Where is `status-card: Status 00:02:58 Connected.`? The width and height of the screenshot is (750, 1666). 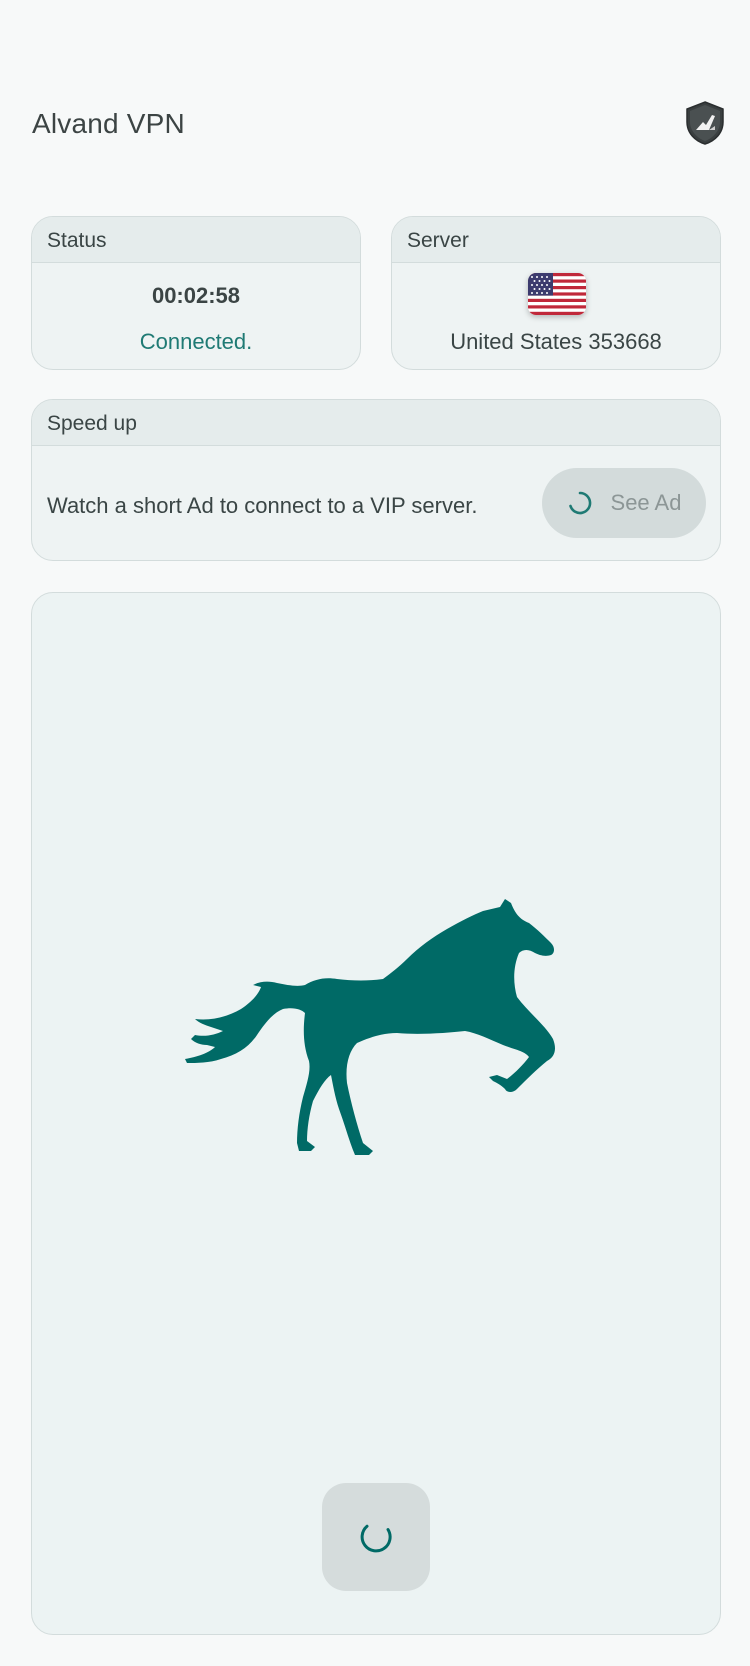
status-card: Status 00:02:58 Connected. is located at coordinates (196, 293).